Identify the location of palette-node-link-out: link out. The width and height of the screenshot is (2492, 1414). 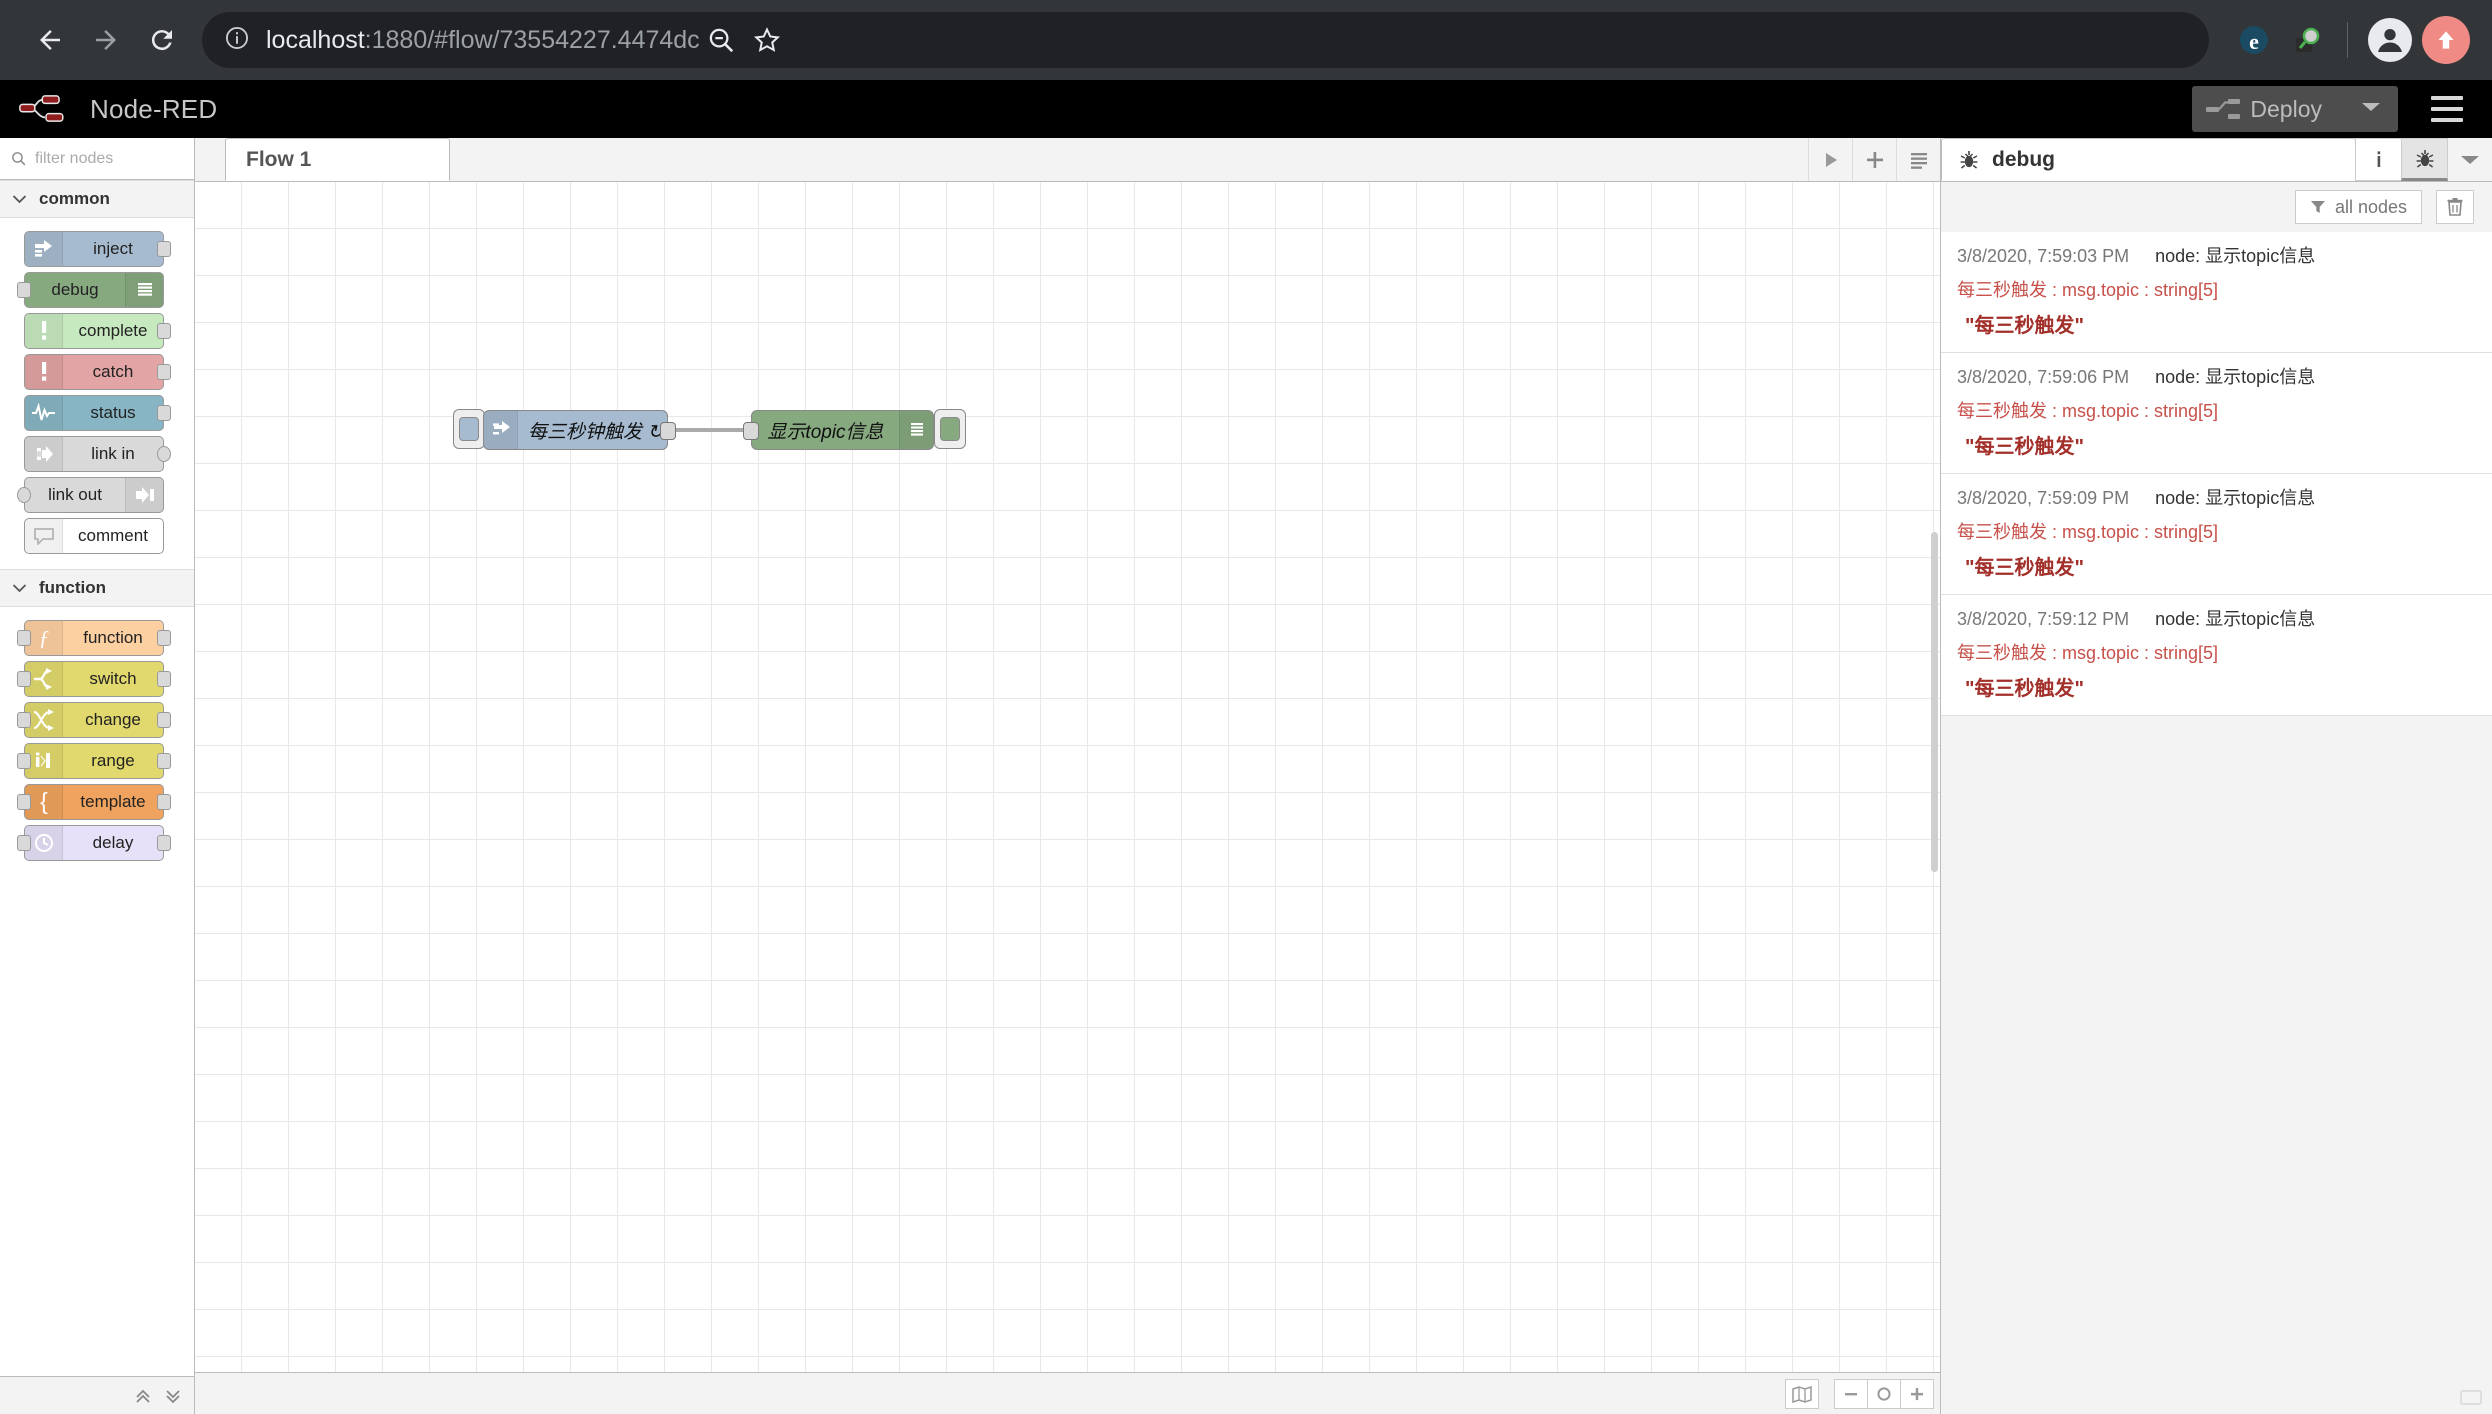
(90, 495).